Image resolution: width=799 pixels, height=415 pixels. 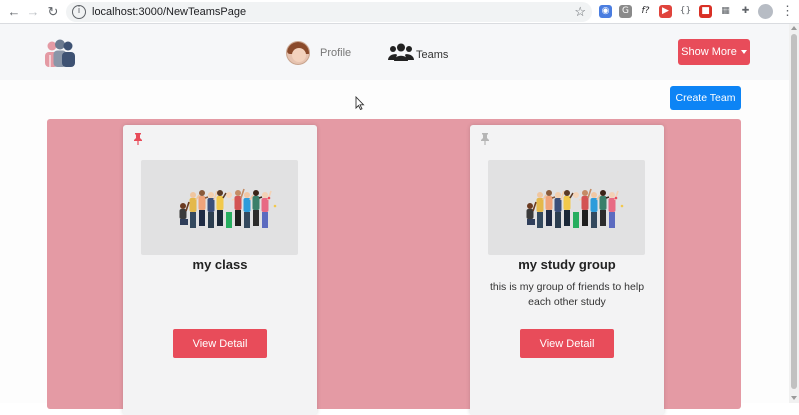 I want to click on browser-menu-icon: ⋮, so click(x=787, y=11).